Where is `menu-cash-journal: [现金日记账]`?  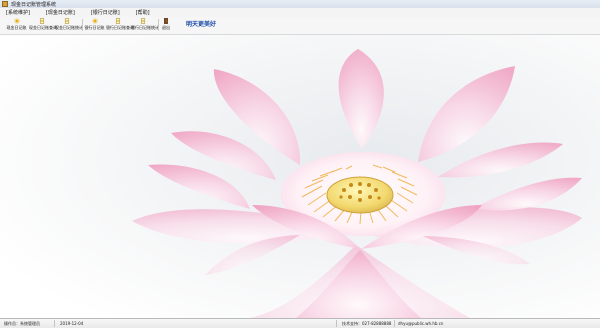 menu-cash-journal: [现金日记账] is located at coordinates (60, 12).